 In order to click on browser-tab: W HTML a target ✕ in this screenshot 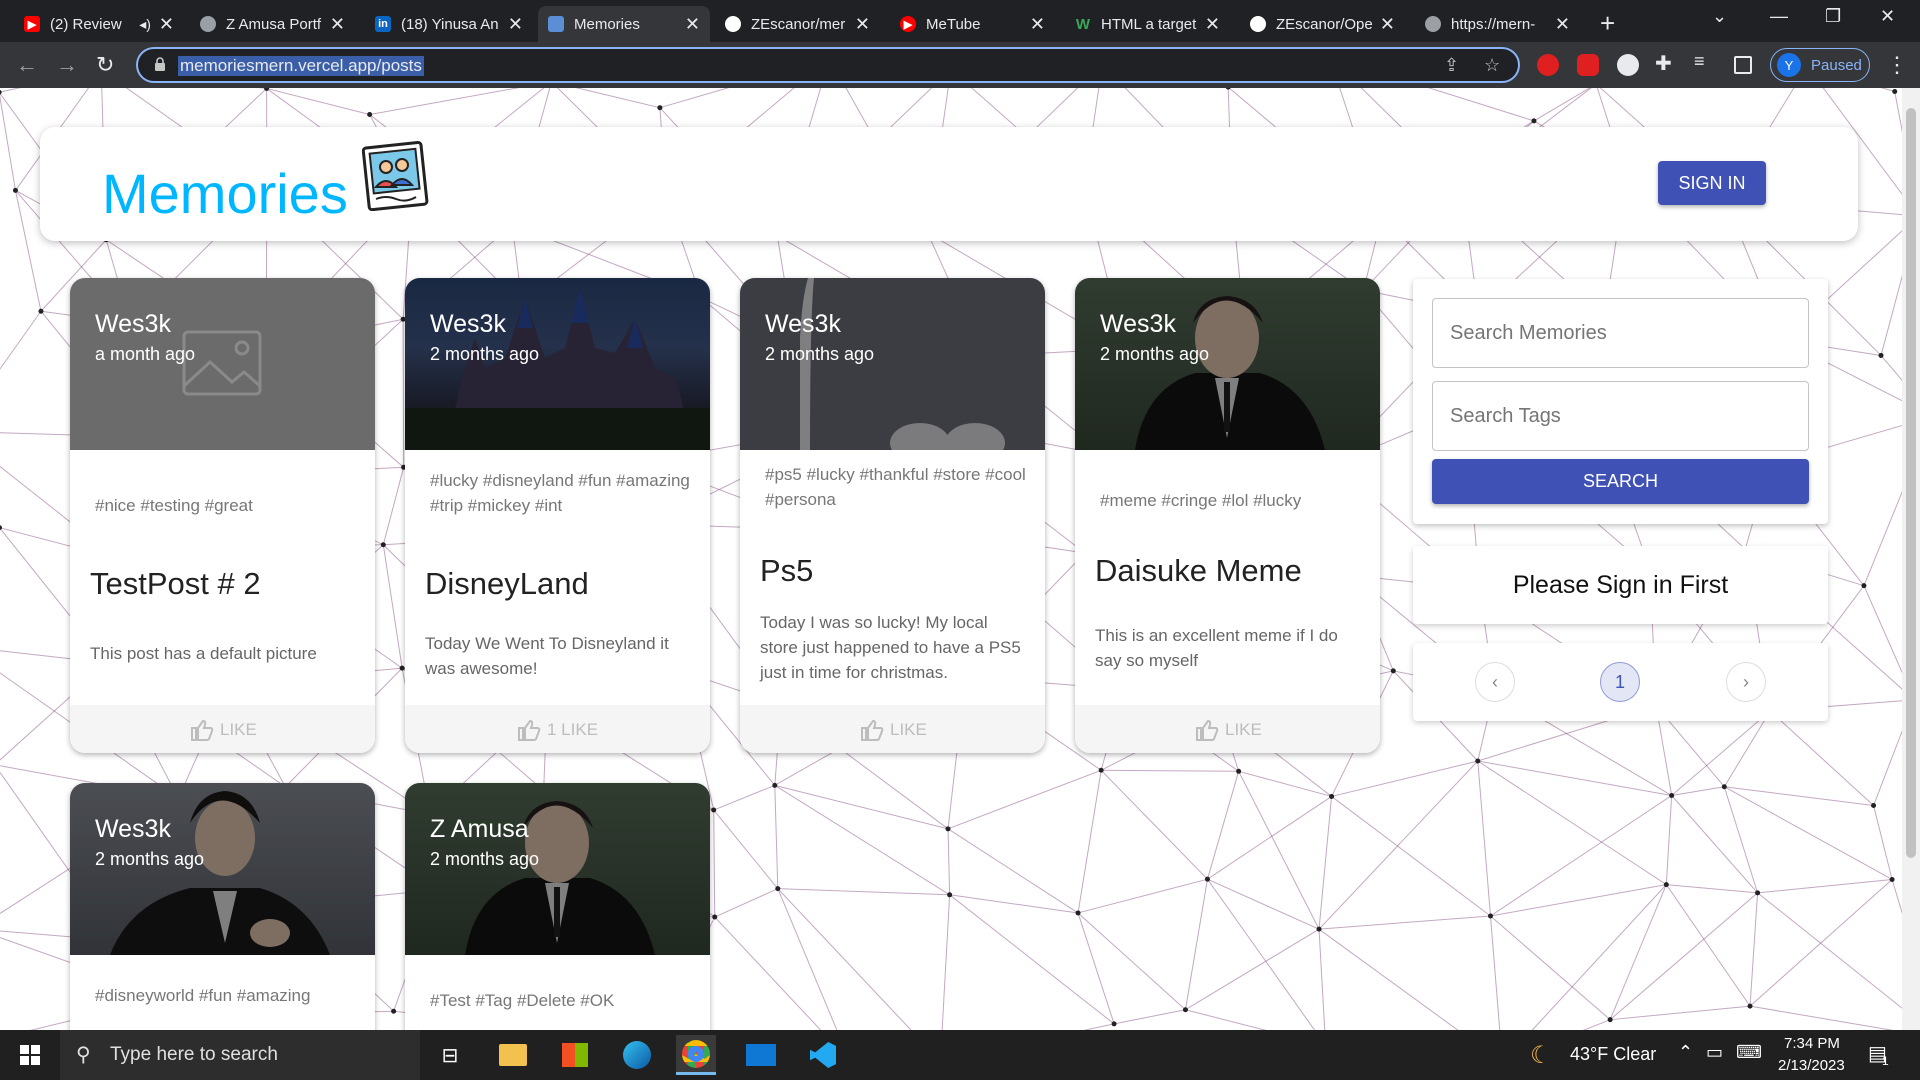, I will do `click(1147, 24)`.